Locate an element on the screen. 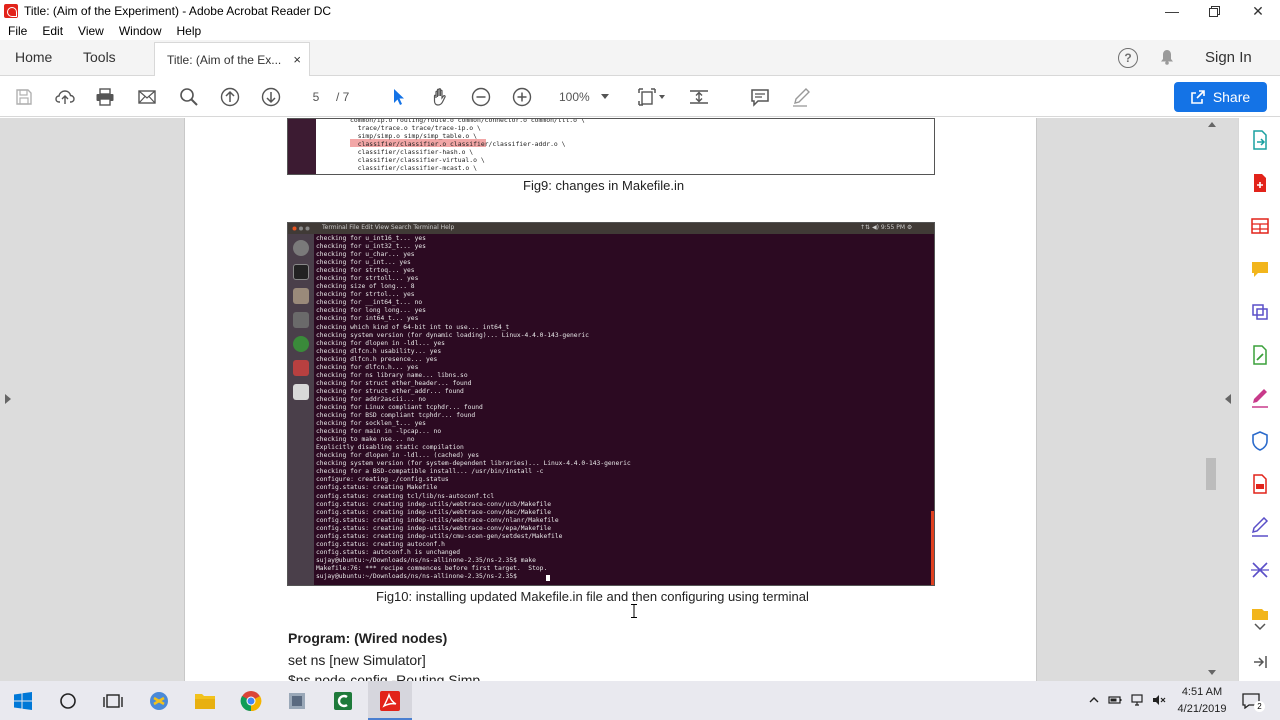 This screenshot has width=1280, height=720. chrome-icon is located at coordinates (251, 701).